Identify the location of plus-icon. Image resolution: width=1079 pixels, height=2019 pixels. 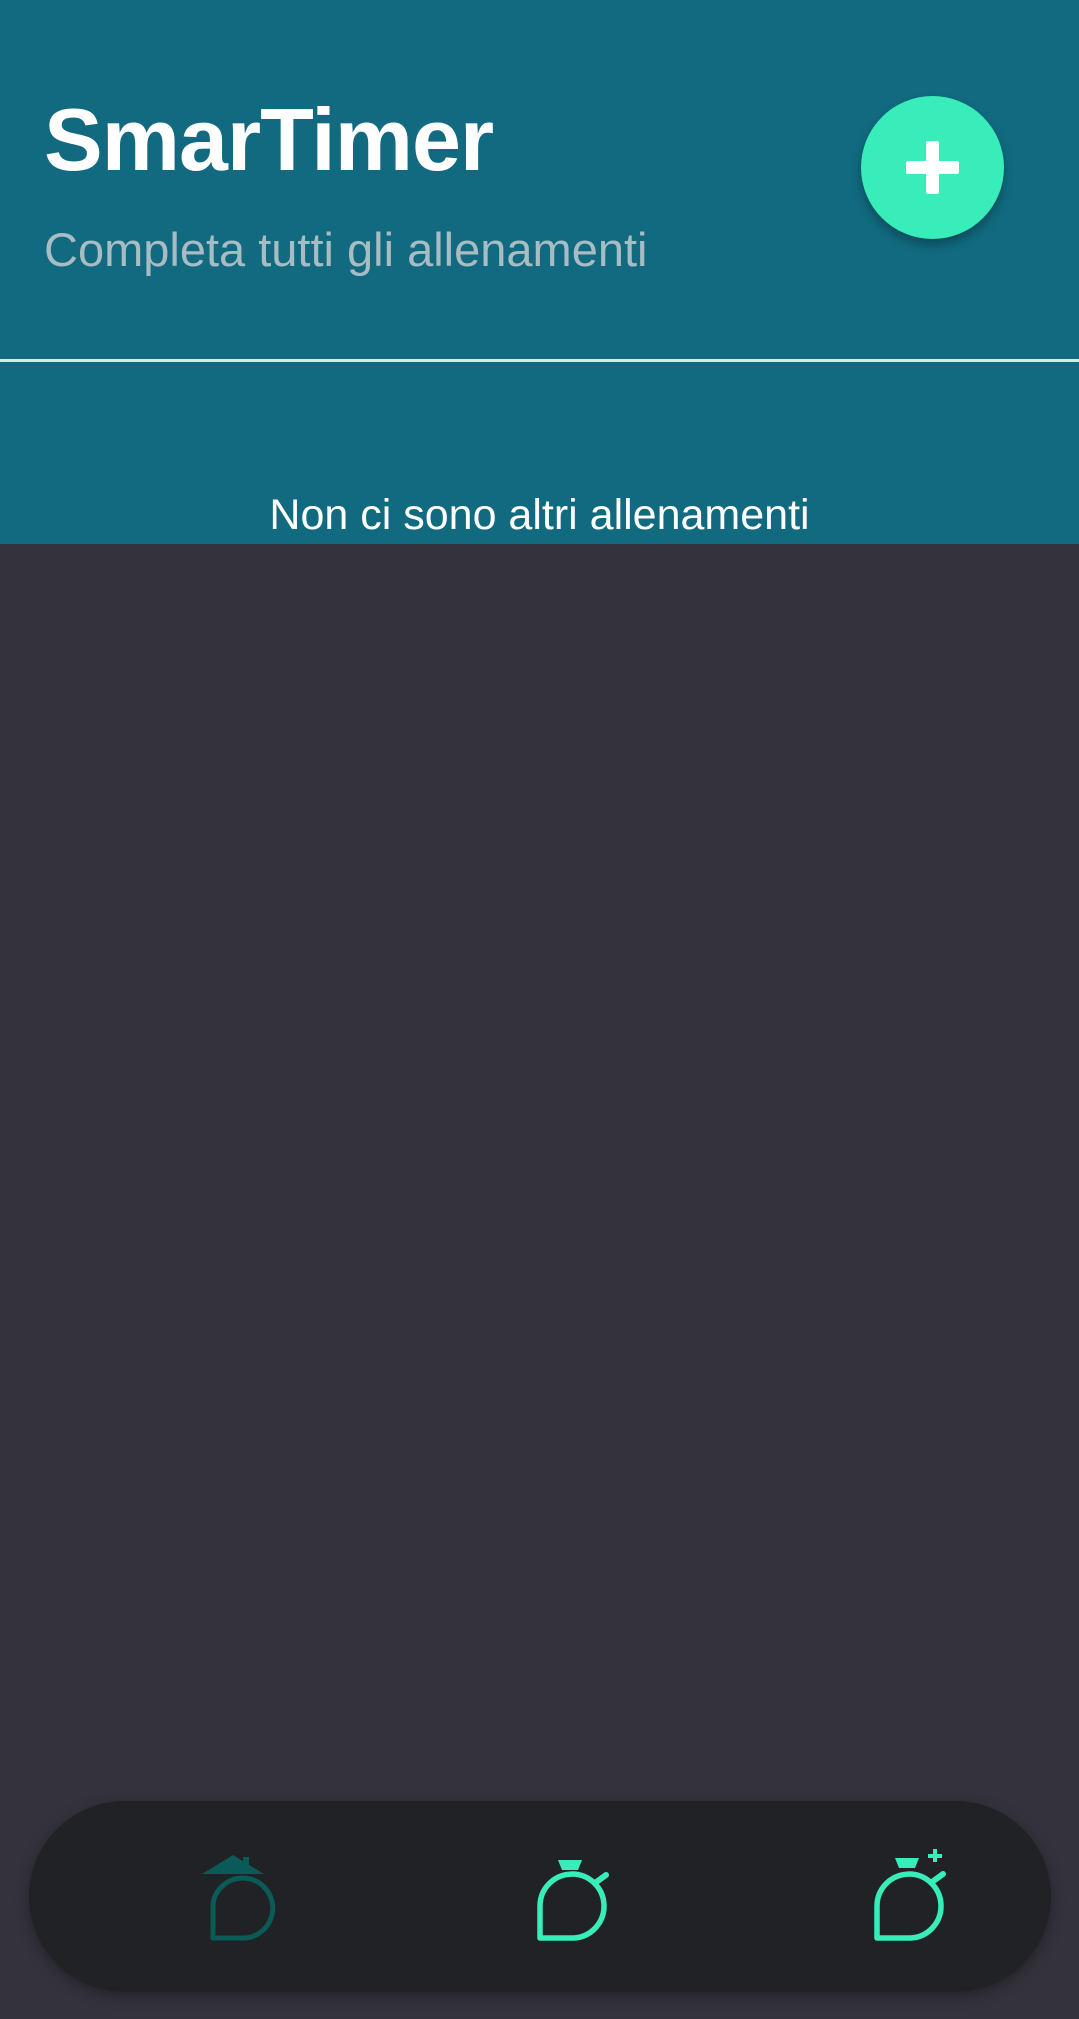
(932, 167).